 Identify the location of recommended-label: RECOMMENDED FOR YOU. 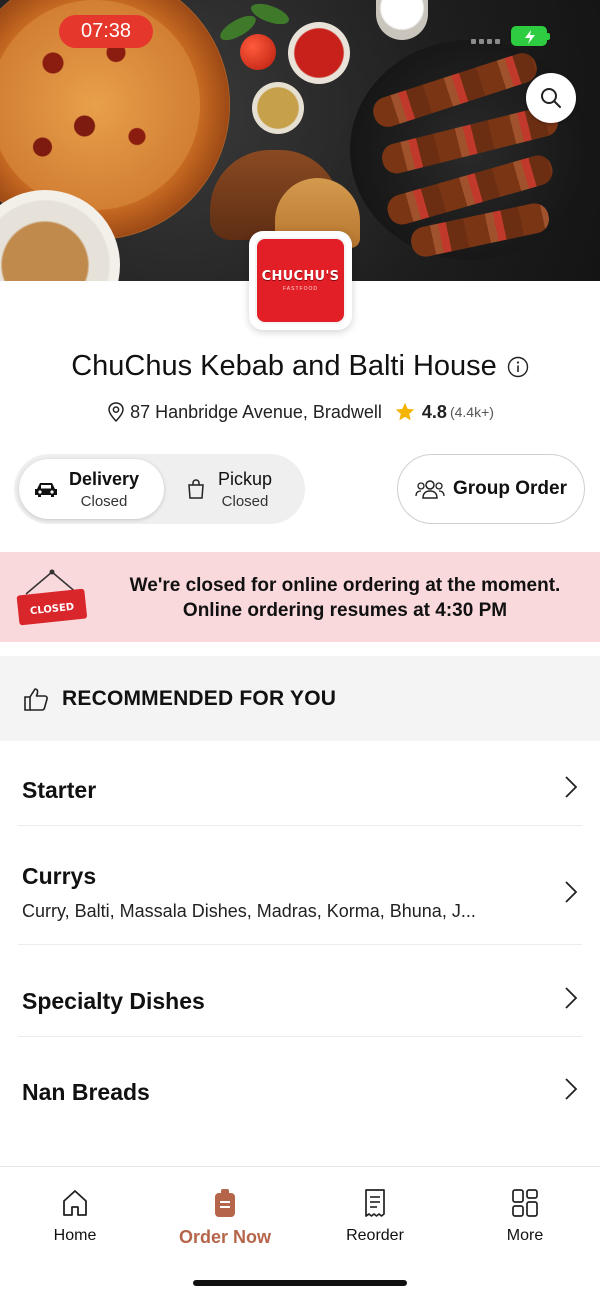
(199, 698).